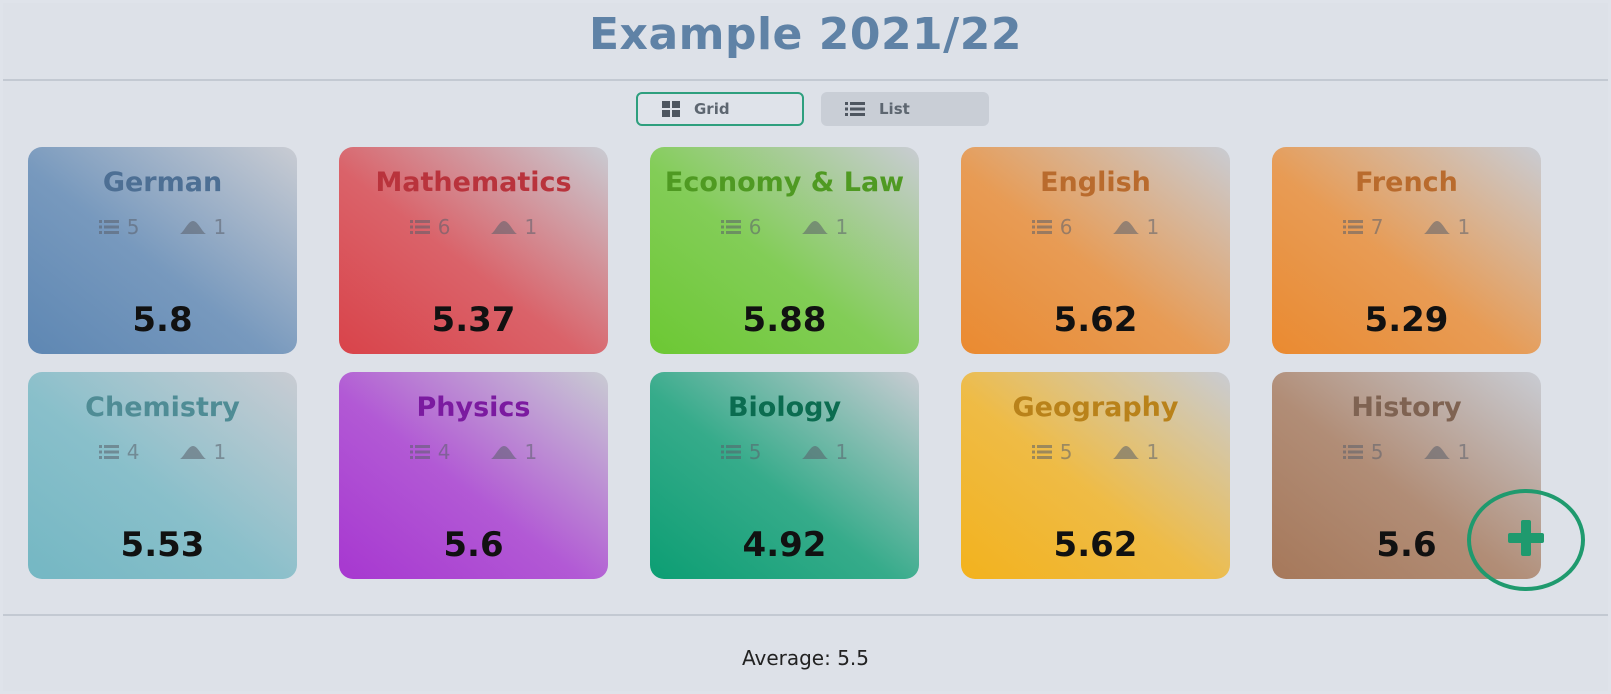 The height and width of the screenshot is (694, 1611). Describe the element at coordinates (1406, 250) in the screenshot. I see `subject-tile: French 7 1 5.29` at that location.